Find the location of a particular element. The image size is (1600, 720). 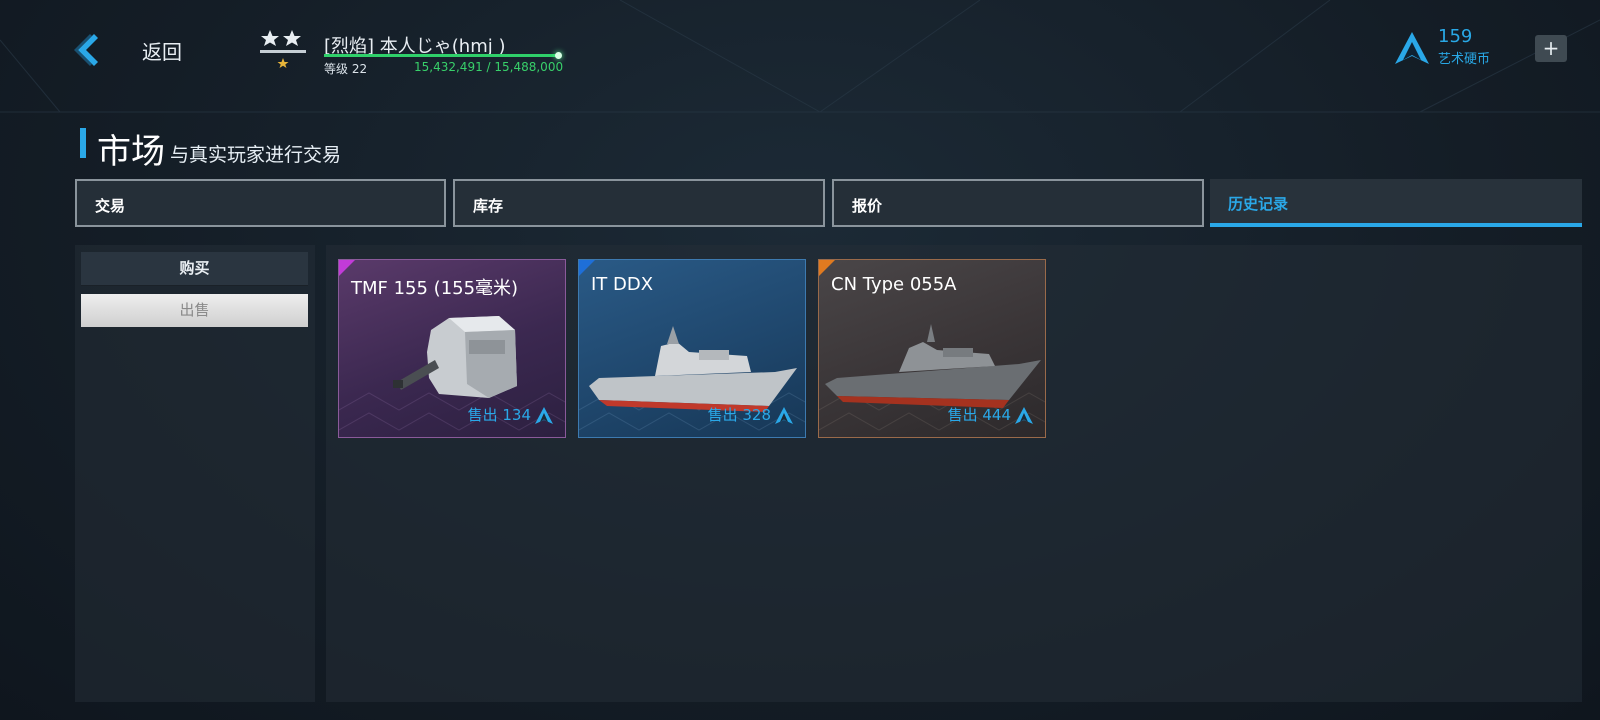

tab-history: 历史记录 is located at coordinates (1396, 203).